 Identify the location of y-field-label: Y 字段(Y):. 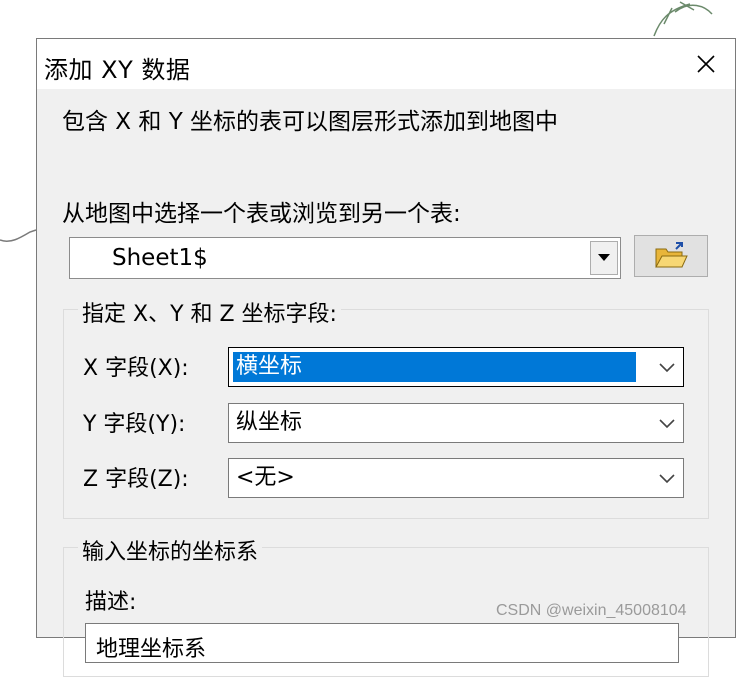
(134, 424).